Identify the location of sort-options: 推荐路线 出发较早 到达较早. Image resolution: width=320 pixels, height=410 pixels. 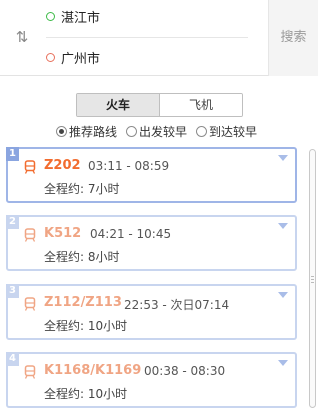
(161, 131).